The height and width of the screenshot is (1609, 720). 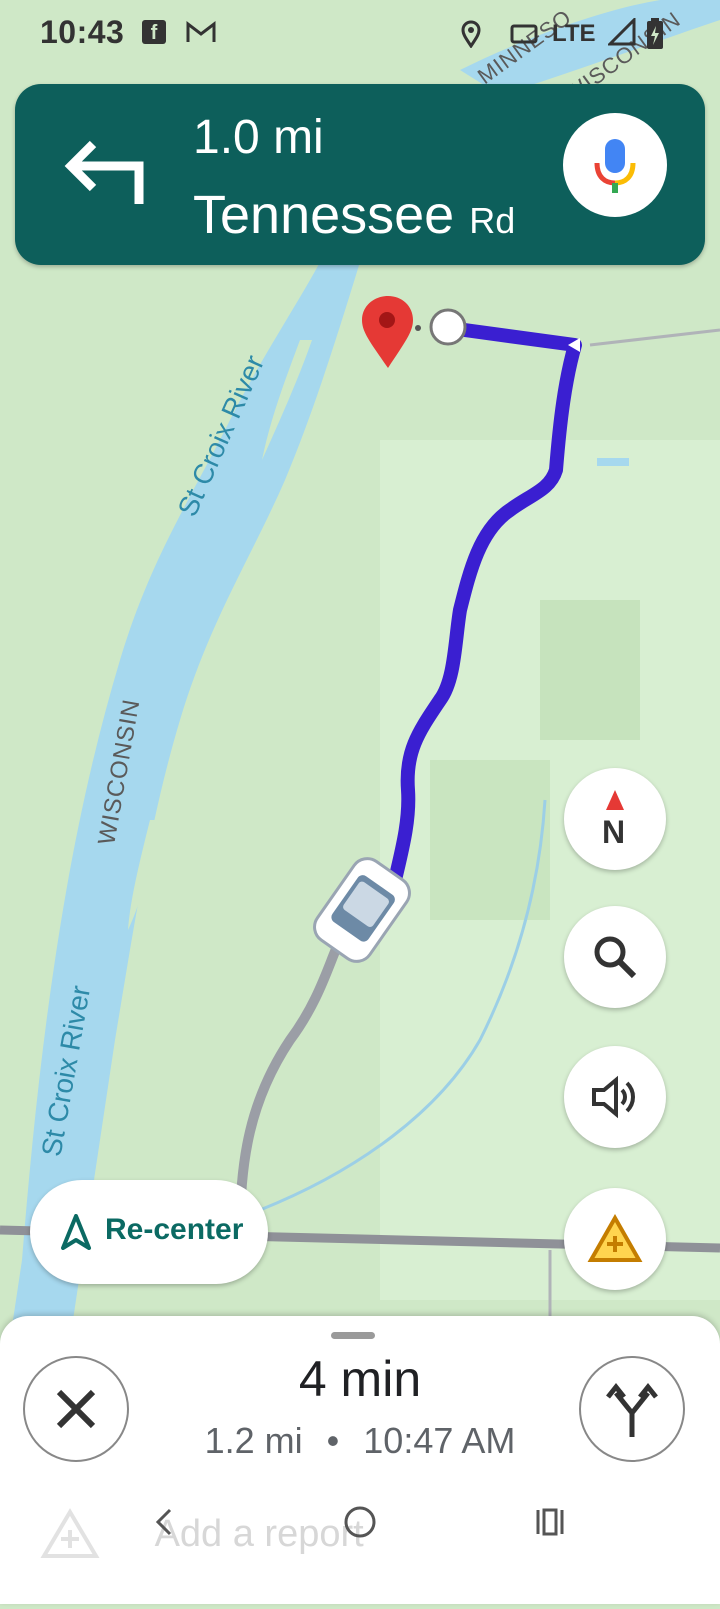 I want to click on street-name: Tennessee Rd, so click(x=354, y=215).